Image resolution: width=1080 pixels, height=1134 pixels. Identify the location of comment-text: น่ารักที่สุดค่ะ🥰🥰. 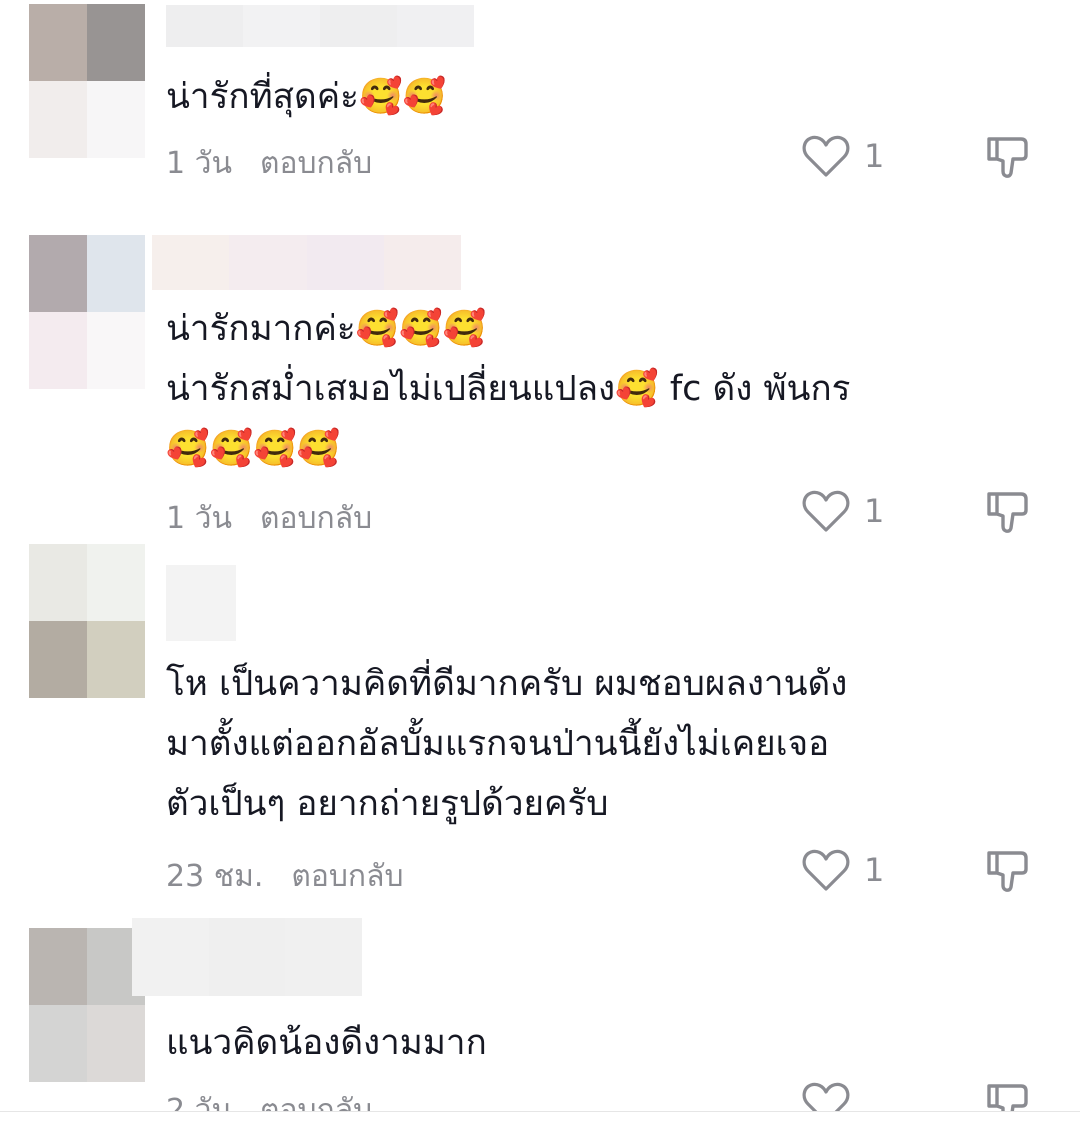
(306, 97).